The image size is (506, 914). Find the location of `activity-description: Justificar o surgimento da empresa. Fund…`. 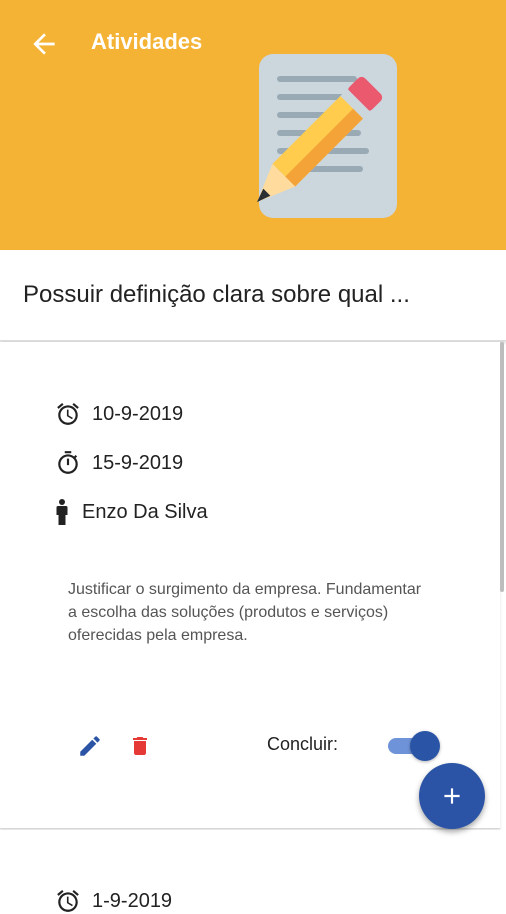

activity-description: Justificar o surgimento da empresa. Fund… is located at coordinates (245, 612).